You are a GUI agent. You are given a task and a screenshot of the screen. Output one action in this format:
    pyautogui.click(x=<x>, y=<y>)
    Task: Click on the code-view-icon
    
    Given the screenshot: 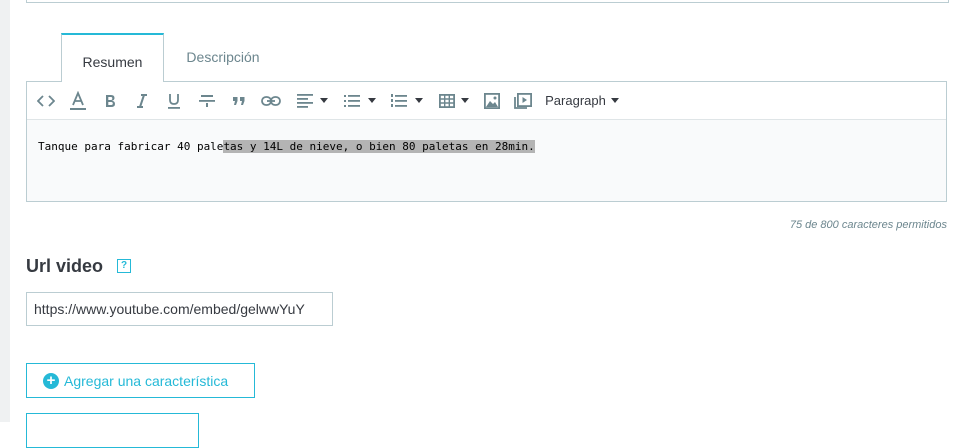 What is the action you would take?
    pyautogui.click(x=46, y=100)
    